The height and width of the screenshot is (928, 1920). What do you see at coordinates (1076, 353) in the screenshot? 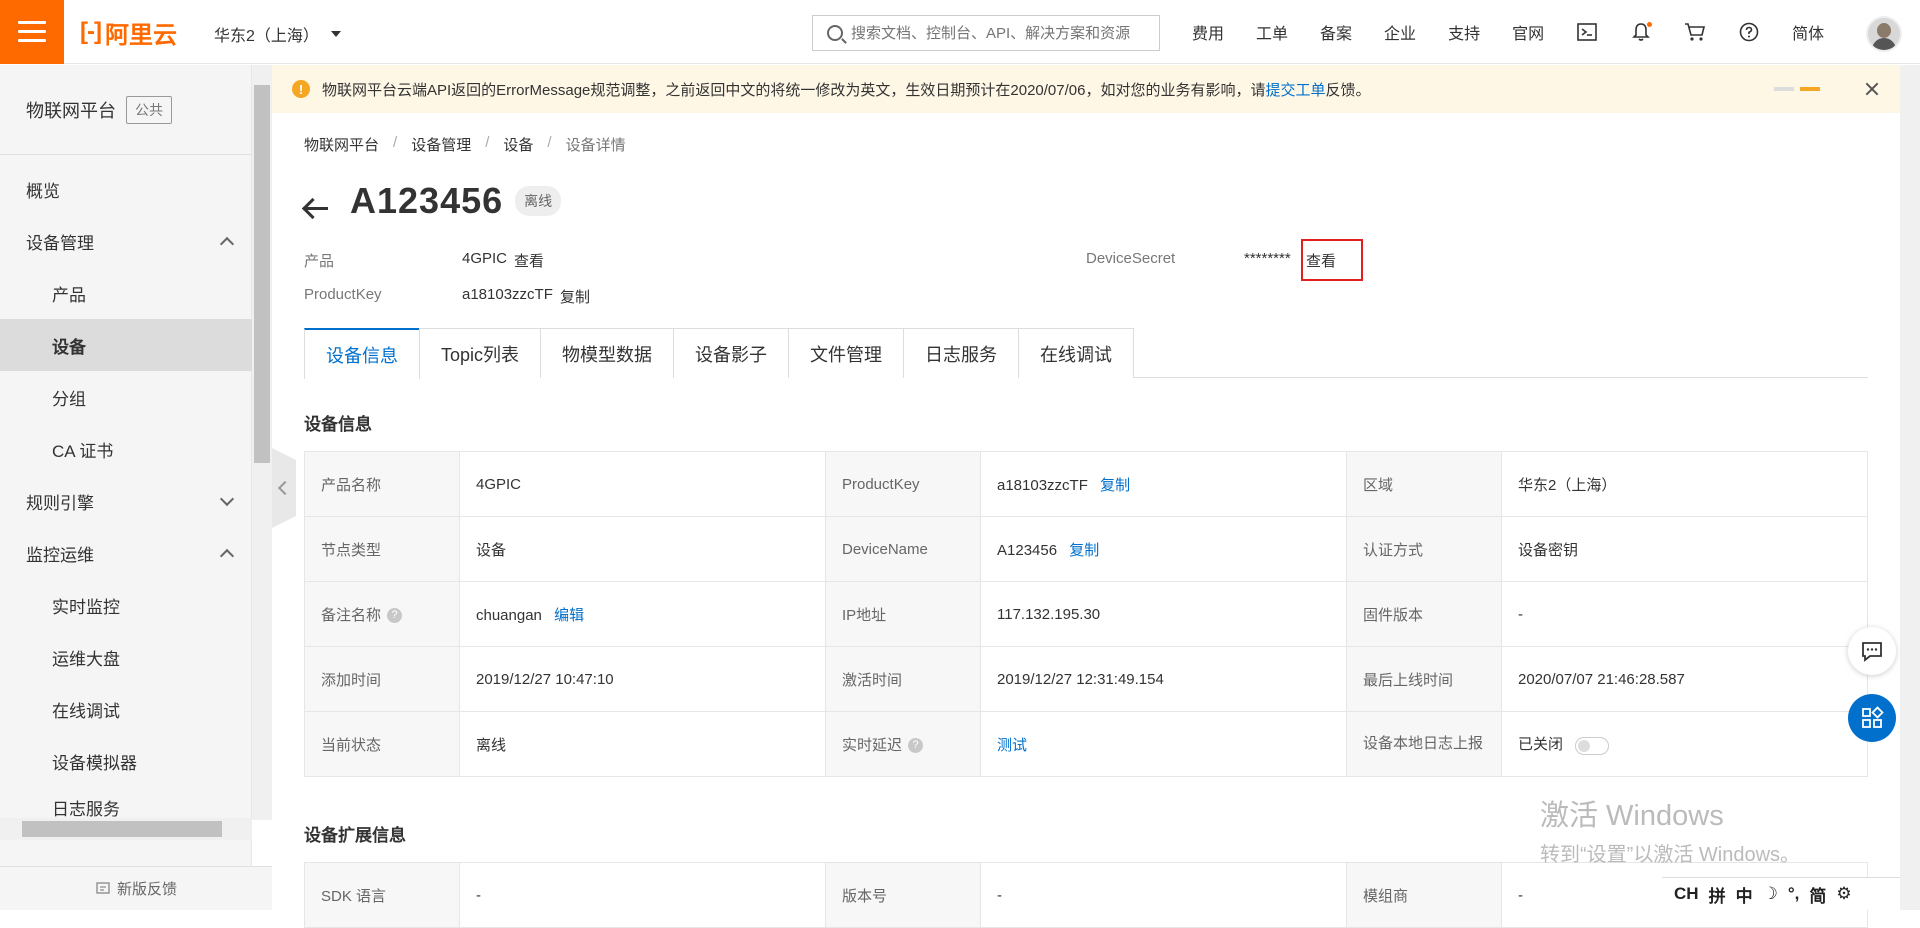
I see `tab-online-debug: 在线调试` at bounding box center [1076, 353].